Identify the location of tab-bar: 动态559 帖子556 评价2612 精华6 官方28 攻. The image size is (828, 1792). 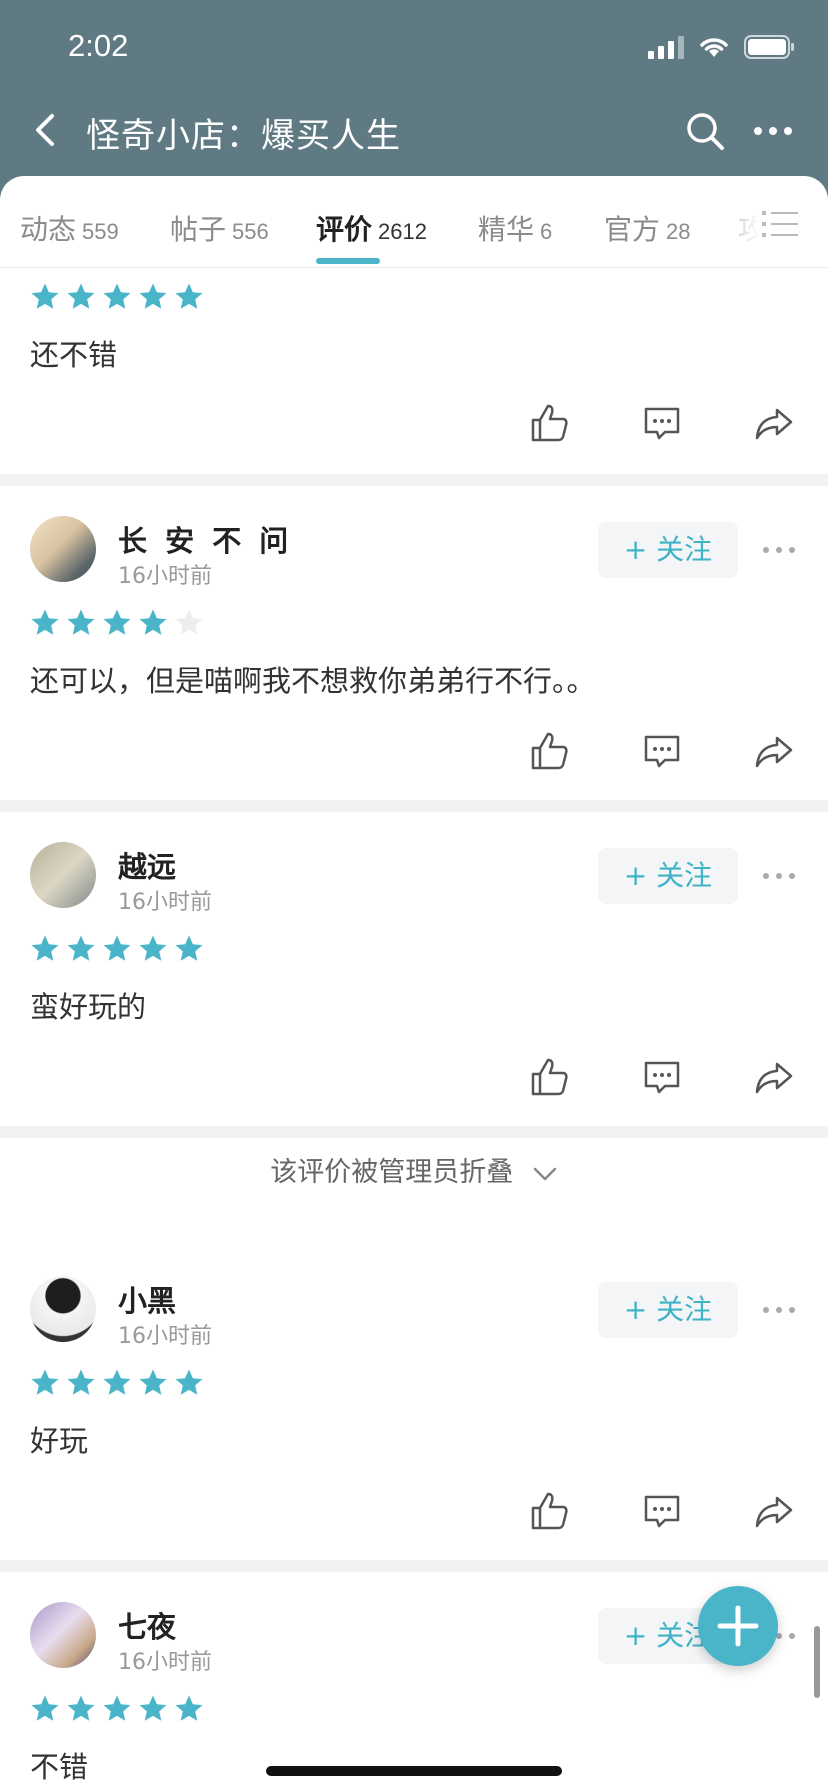
(414, 222).